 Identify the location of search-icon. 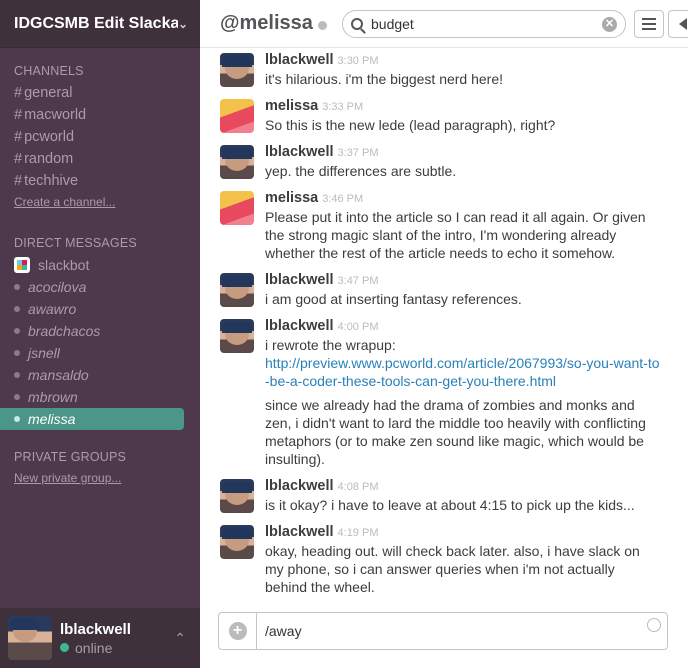
(357, 24).